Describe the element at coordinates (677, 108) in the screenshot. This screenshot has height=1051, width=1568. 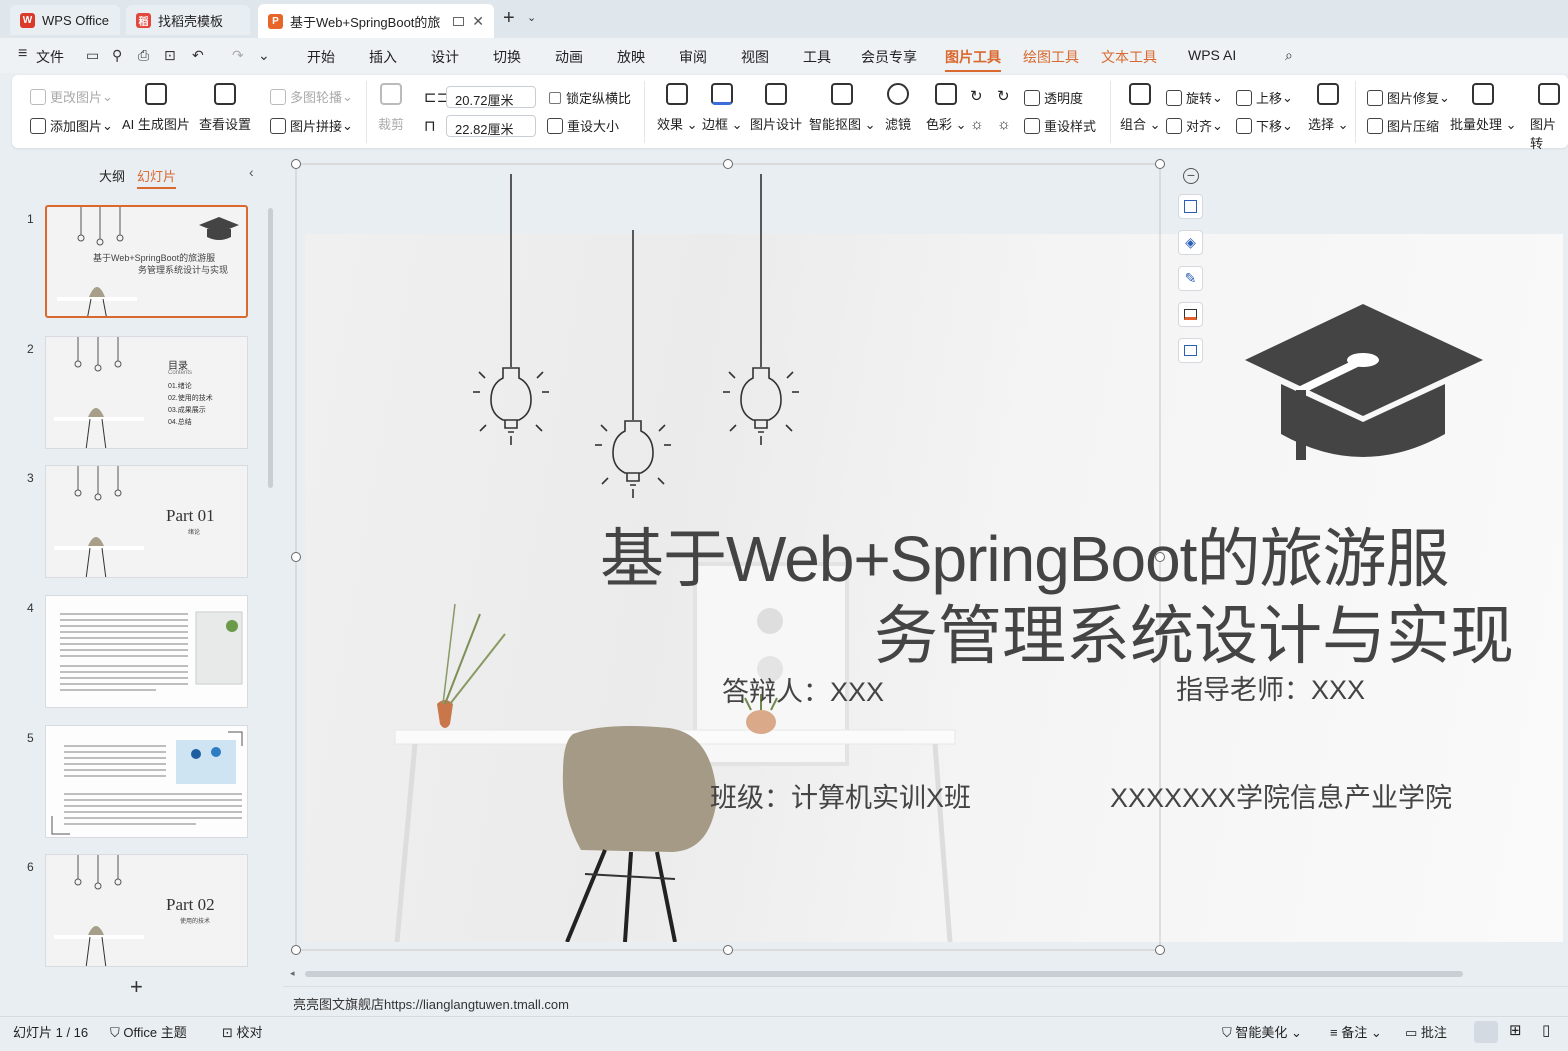
I see `effects-button: 效果 ⌄` at that location.